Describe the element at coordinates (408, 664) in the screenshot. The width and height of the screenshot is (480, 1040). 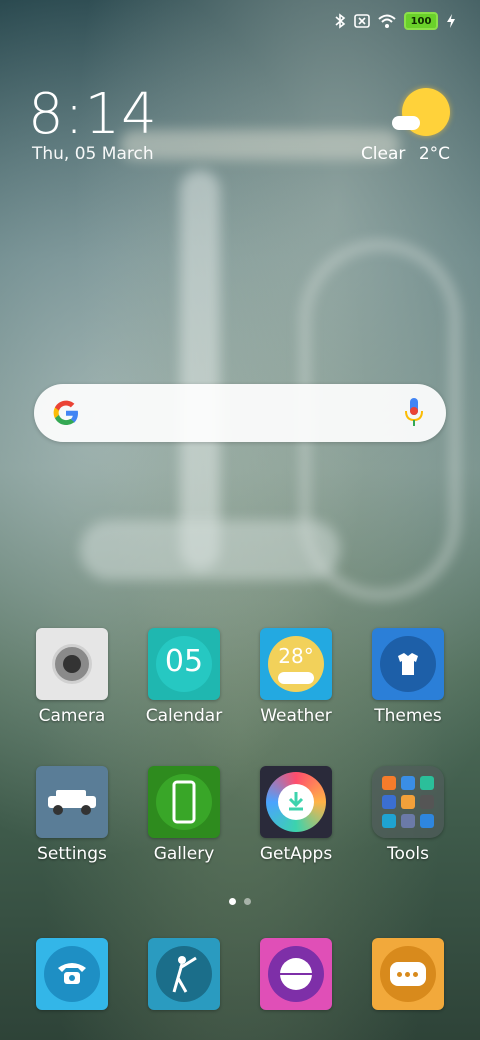
I see `themes-icon` at that location.